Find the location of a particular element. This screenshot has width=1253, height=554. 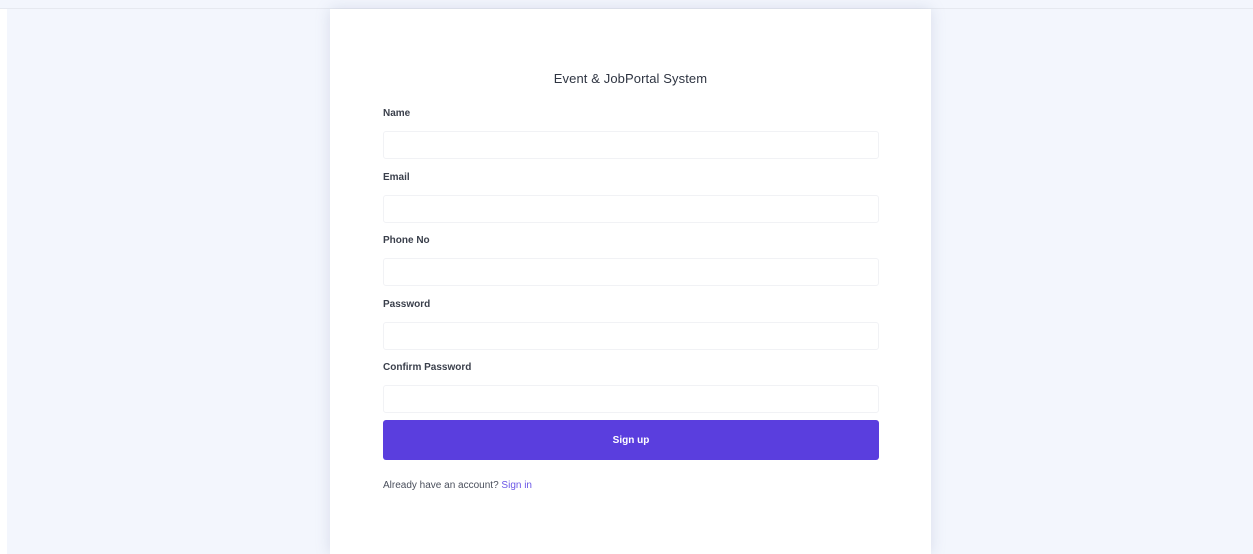

phone-group: Phone No is located at coordinates (631, 260).